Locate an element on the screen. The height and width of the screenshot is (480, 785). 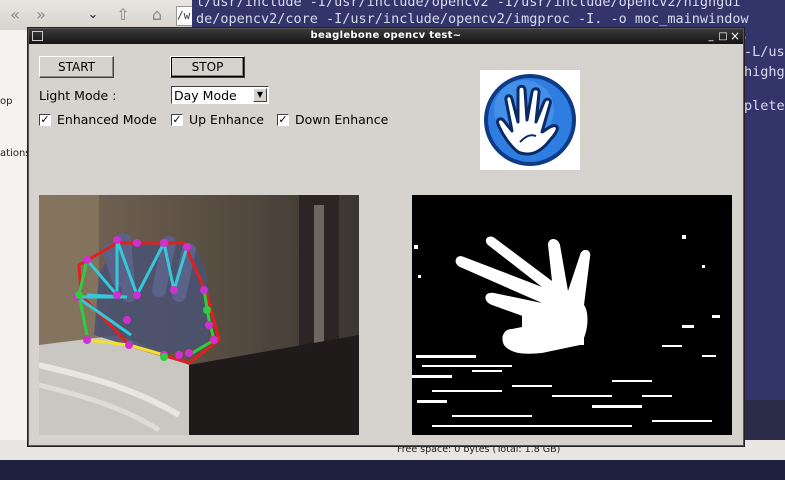
back-arrow-icon: « is located at coordinates (15, 15).